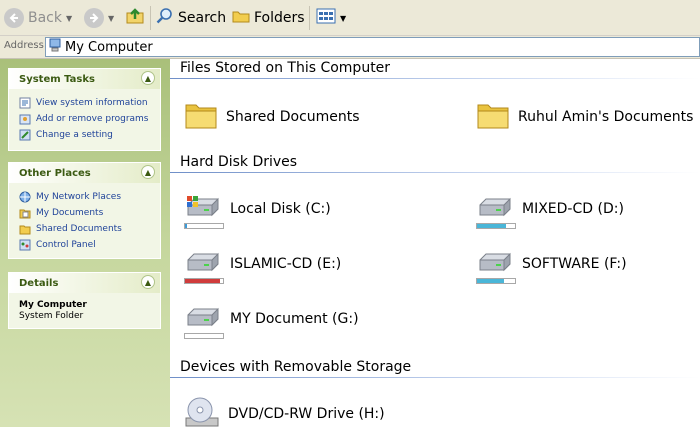  Describe the element at coordinates (350, 18) in the screenshot. I see `toolbar: Back ▼ ▼ Search Folders ▼` at that location.